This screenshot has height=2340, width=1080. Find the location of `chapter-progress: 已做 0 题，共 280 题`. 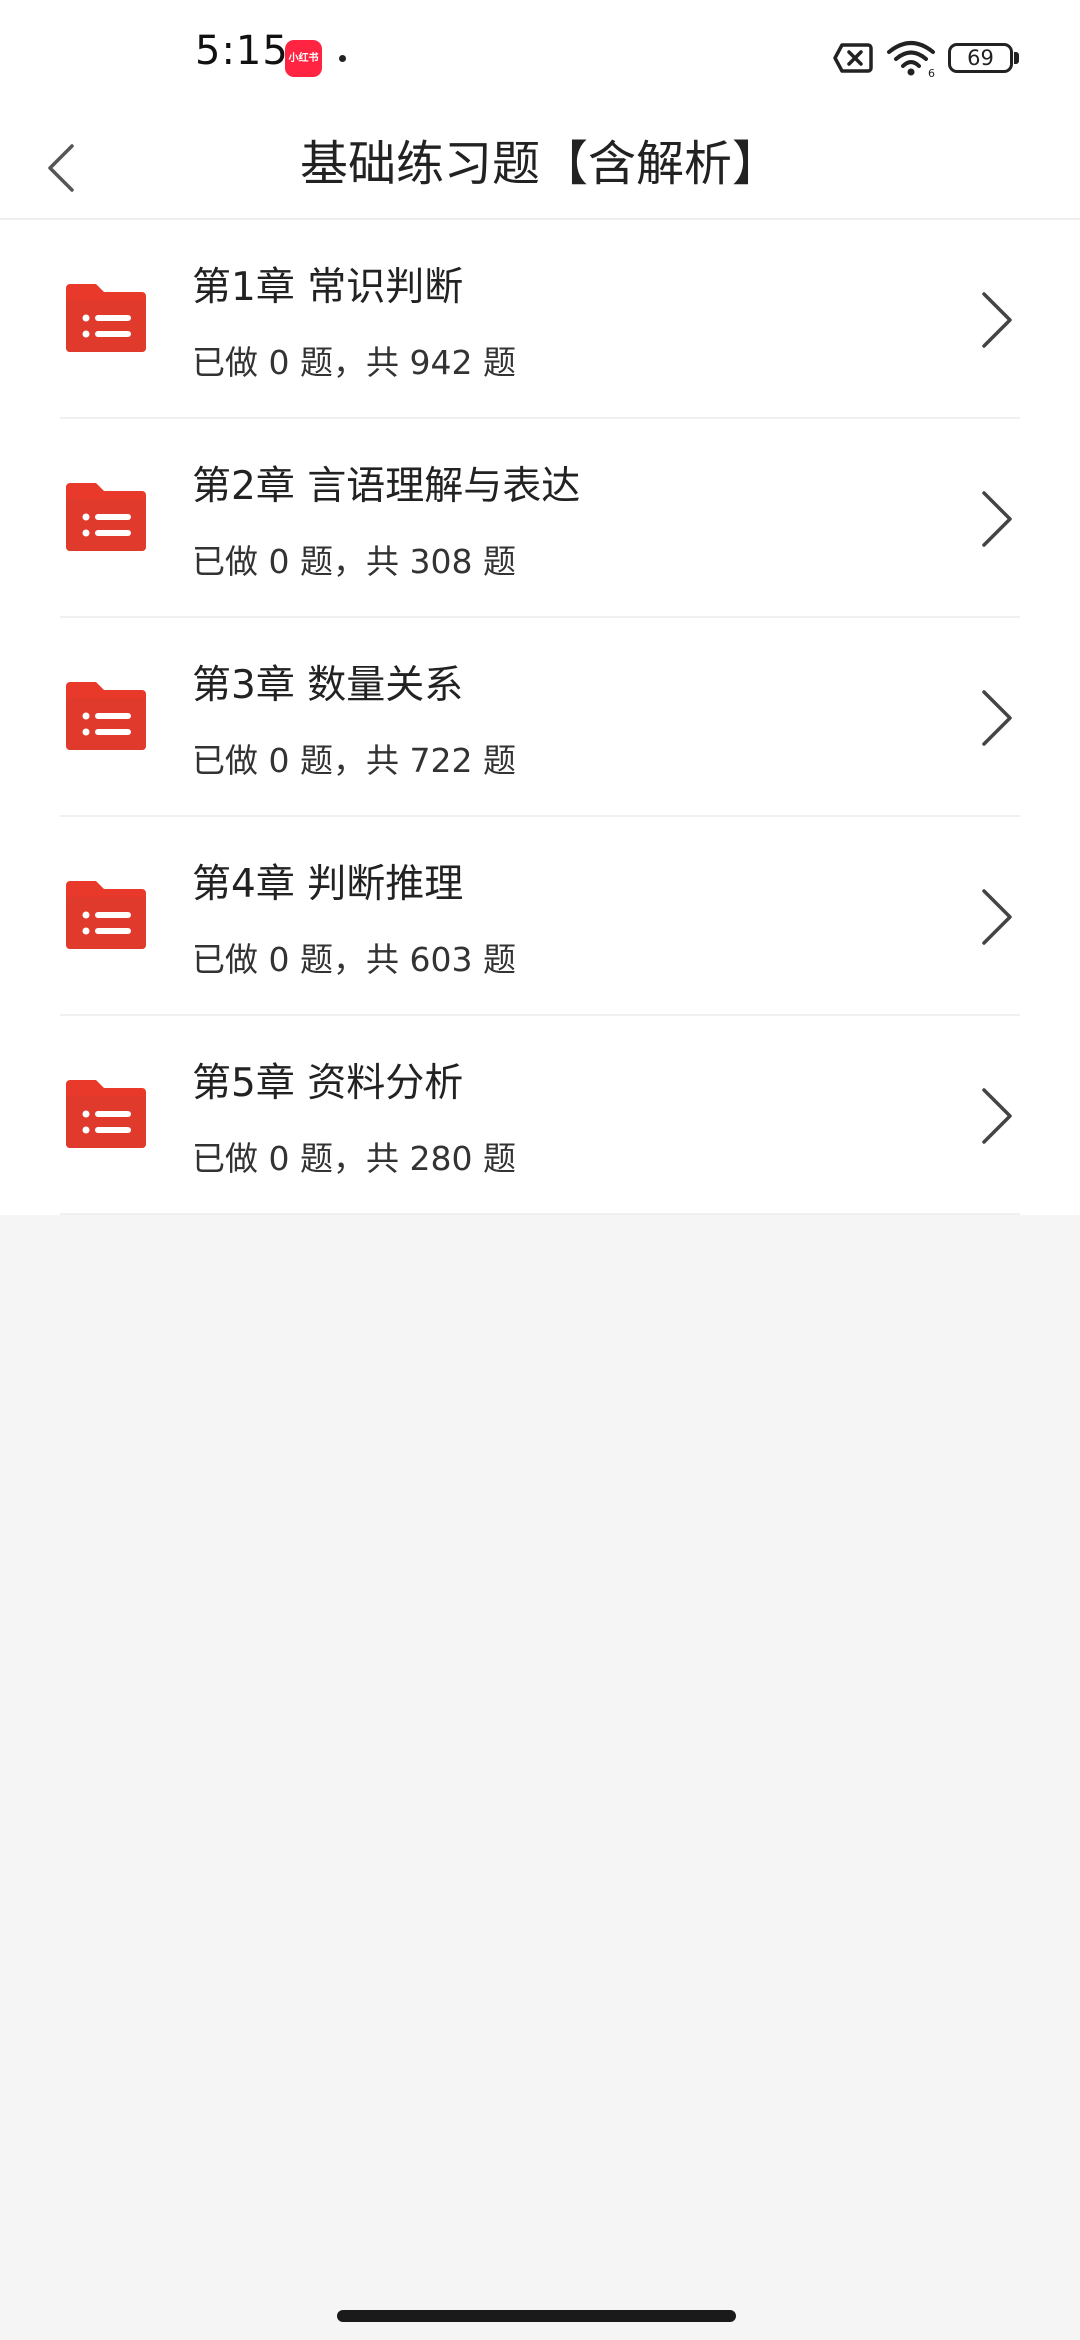

chapter-progress: 已做 0 题，共 280 题 is located at coordinates (354, 1158).